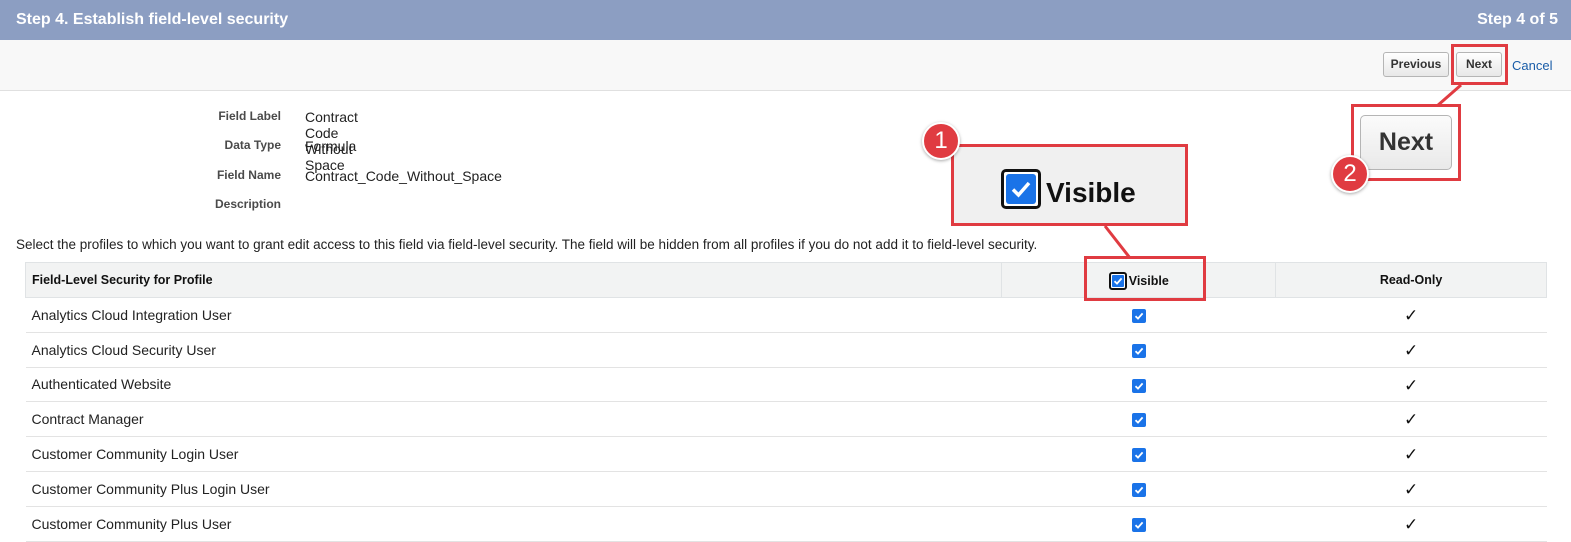 This screenshot has height=542, width=1571. I want to click on profile-name: Customer Community Plus Login User, so click(513, 488).